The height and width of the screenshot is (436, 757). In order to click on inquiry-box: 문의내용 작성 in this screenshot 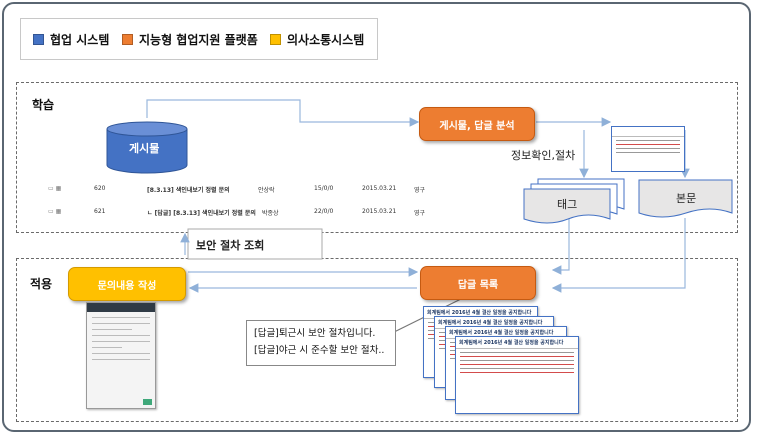, I will do `click(127, 284)`.